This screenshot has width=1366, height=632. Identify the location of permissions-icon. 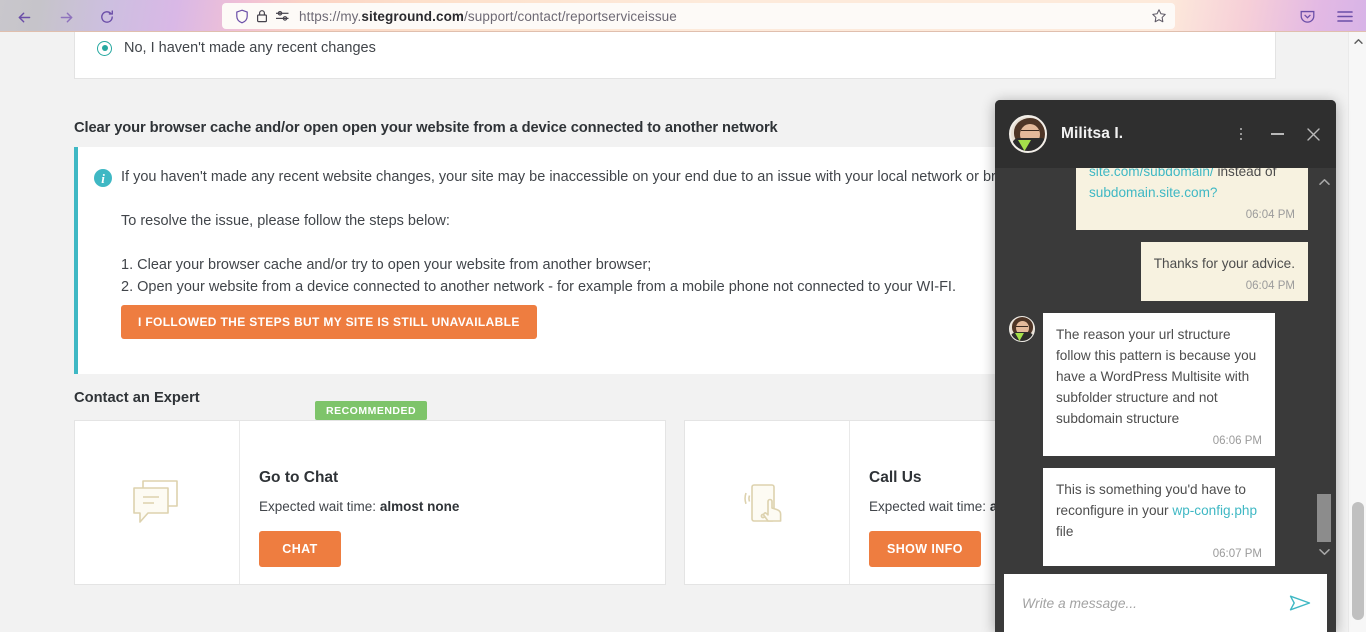
(282, 16).